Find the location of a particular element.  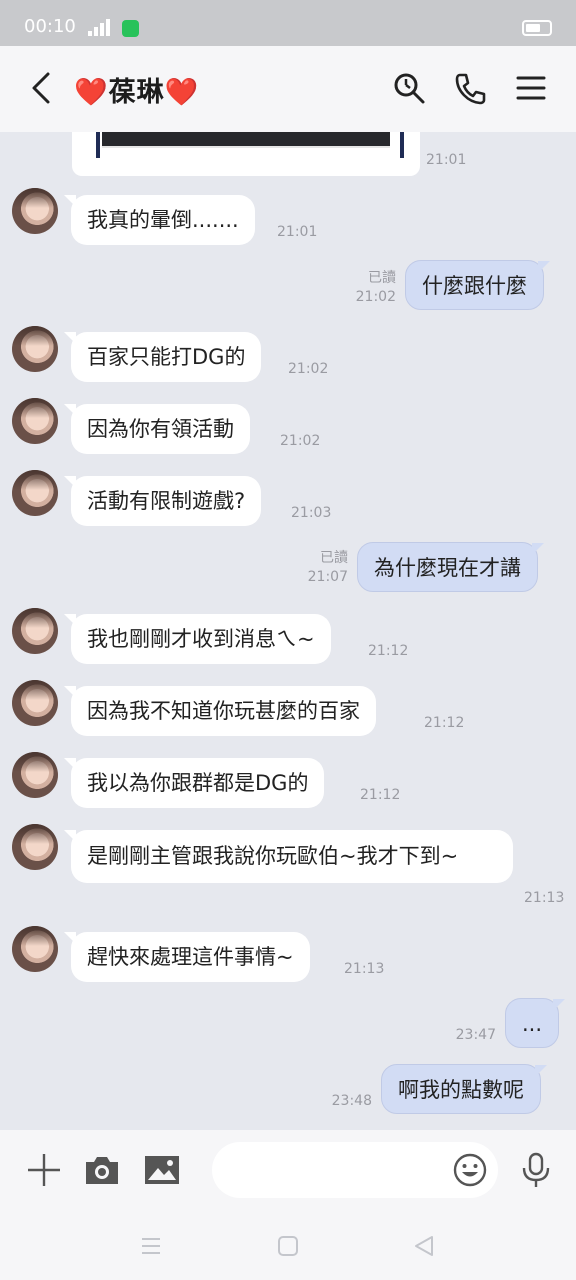

message-input-bar is located at coordinates (288, 1171).